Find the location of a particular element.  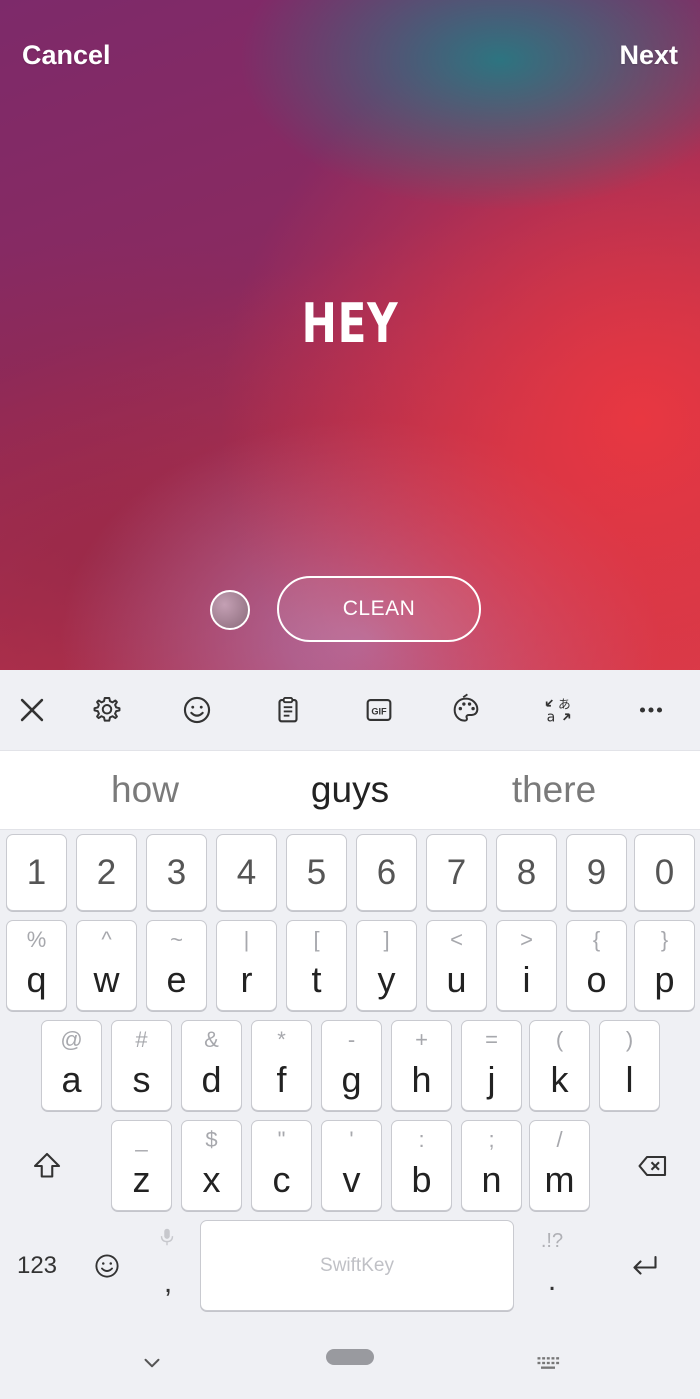

key-s: # s is located at coordinates (141, 1065).